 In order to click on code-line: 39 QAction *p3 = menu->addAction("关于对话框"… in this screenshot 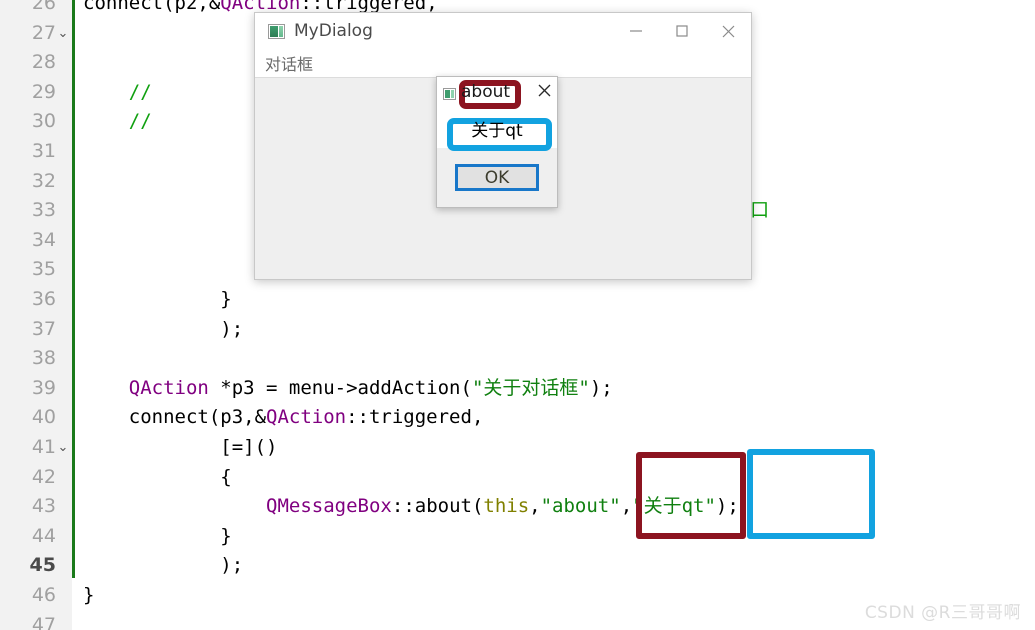, I will do `click(517, 389)`.